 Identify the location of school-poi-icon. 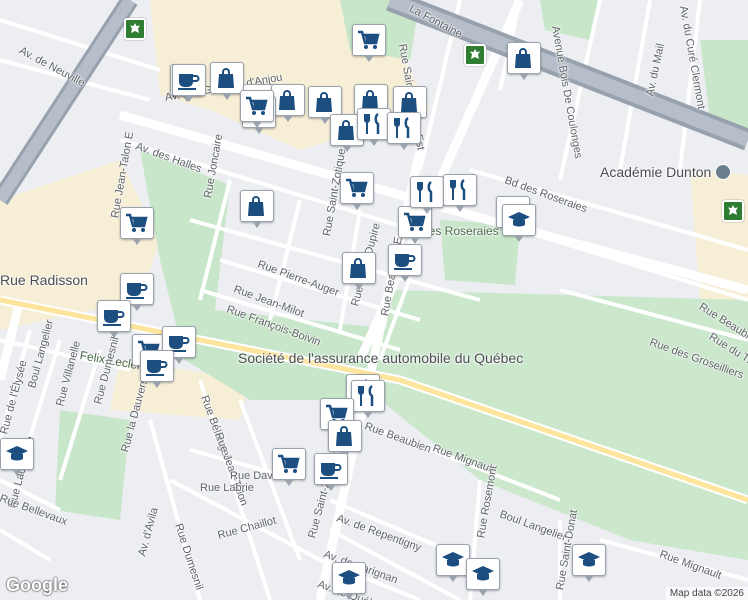
(723, 172).